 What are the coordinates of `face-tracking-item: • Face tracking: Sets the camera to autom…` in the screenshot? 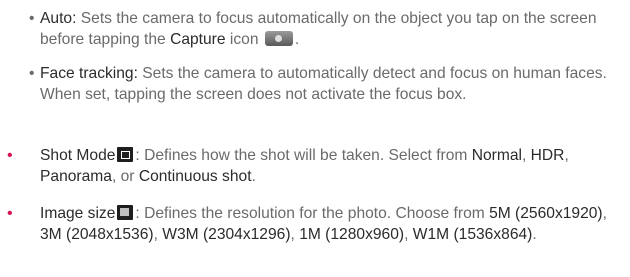 It's located at (324, 84).